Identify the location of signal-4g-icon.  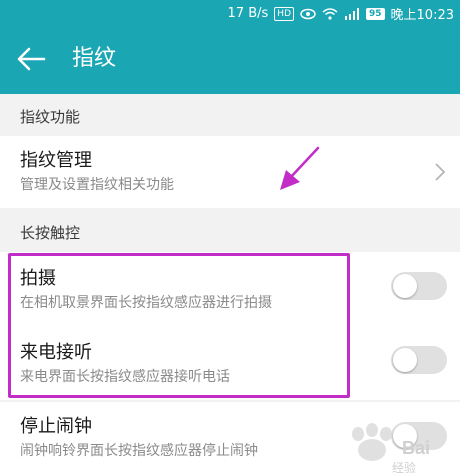
(352, 13).